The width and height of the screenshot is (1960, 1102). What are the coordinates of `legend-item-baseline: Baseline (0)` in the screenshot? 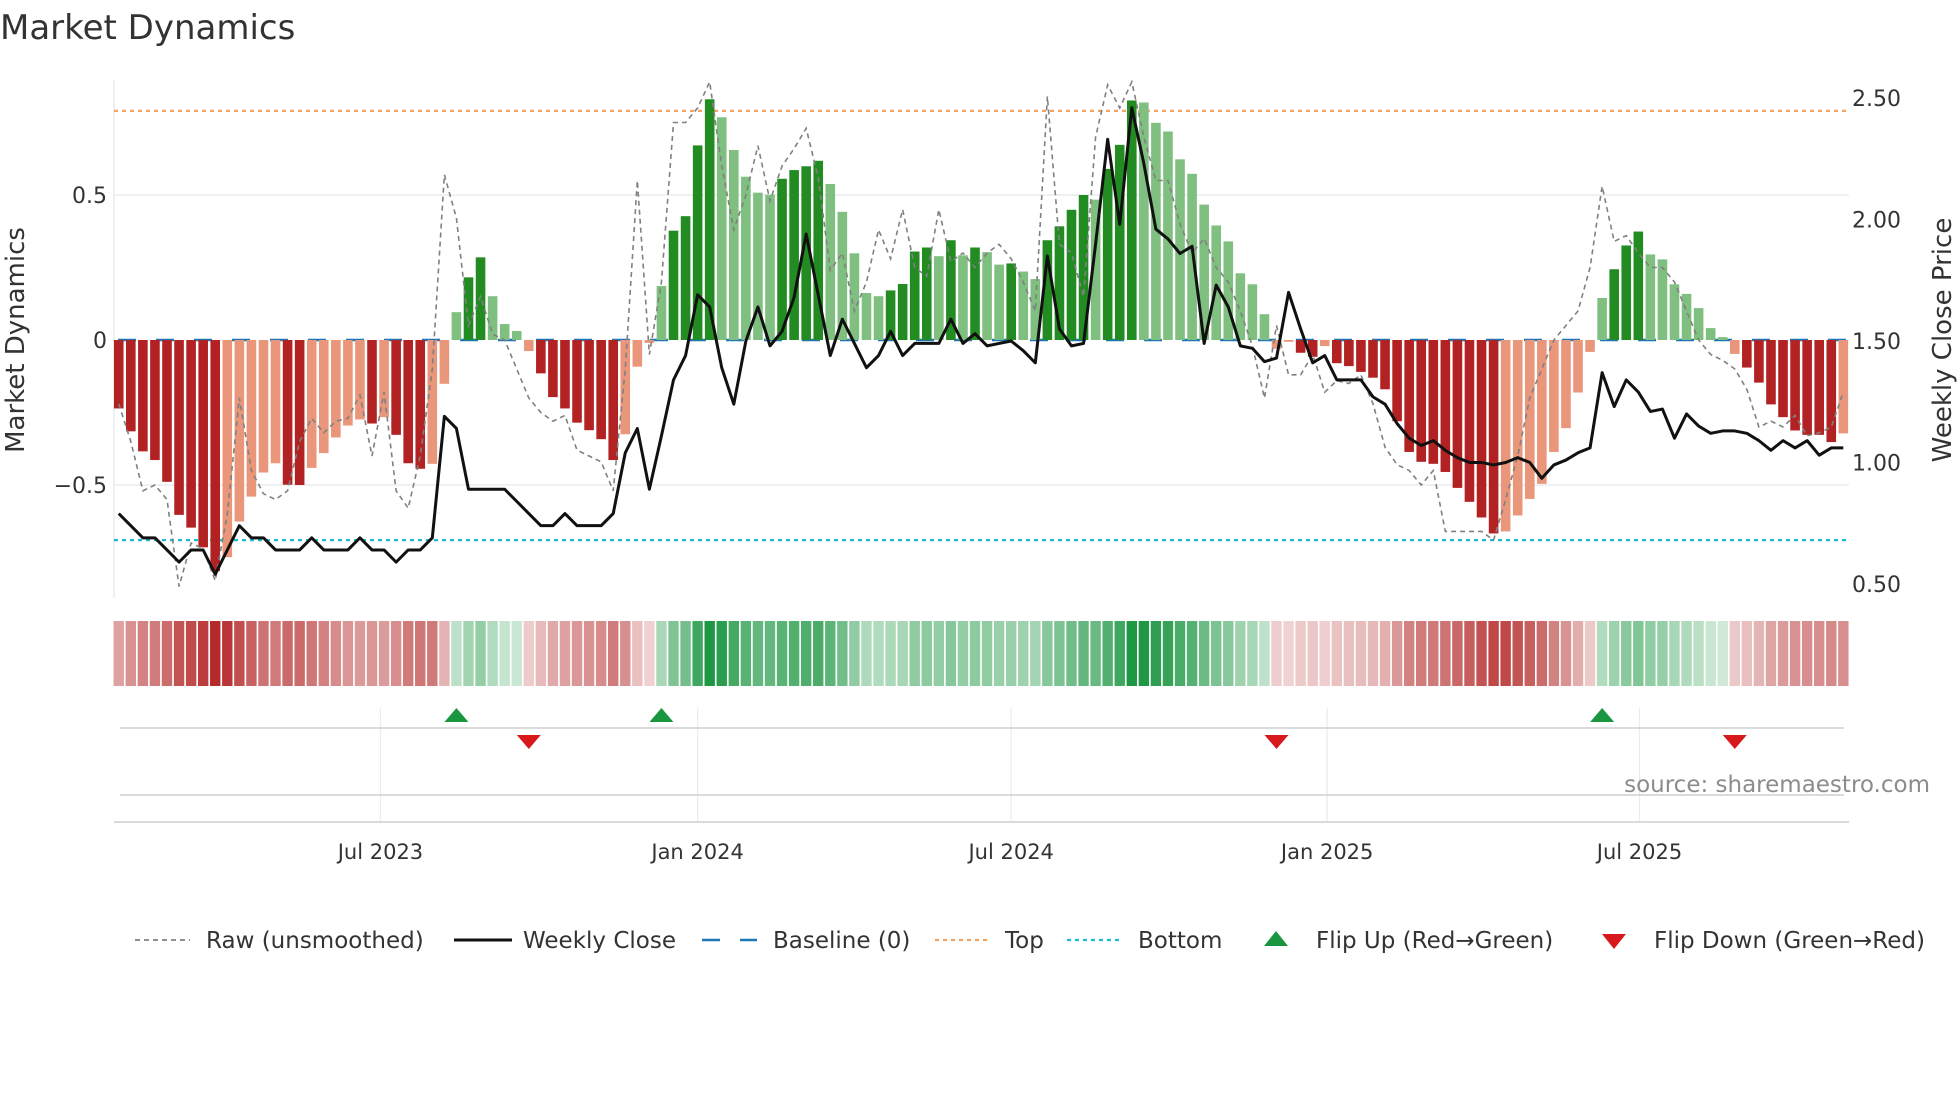 It's located at (806, 941).